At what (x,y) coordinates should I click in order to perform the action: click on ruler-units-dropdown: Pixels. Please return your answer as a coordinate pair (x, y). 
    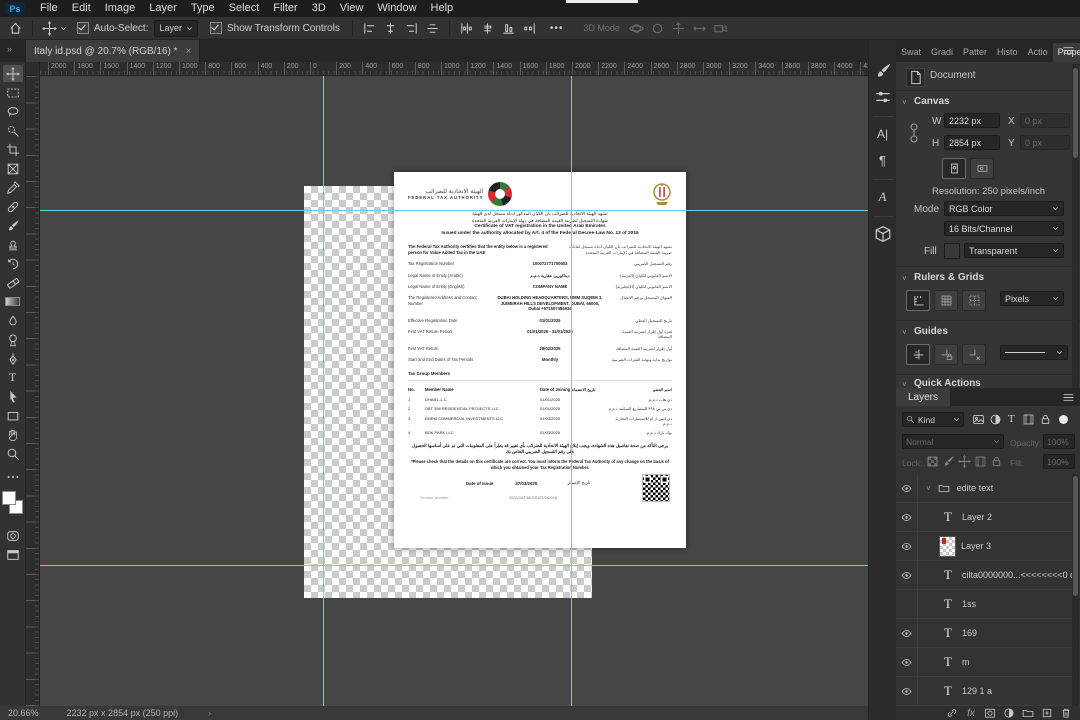
    Looking at the image, I should click on (1032, 298).